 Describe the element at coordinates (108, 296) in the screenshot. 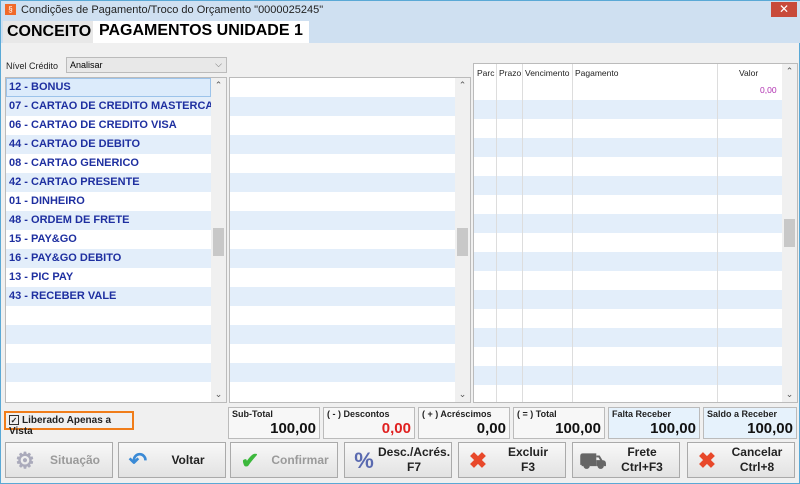

I see `payment-method-item: 43 - RECEBER VALE` at that location.